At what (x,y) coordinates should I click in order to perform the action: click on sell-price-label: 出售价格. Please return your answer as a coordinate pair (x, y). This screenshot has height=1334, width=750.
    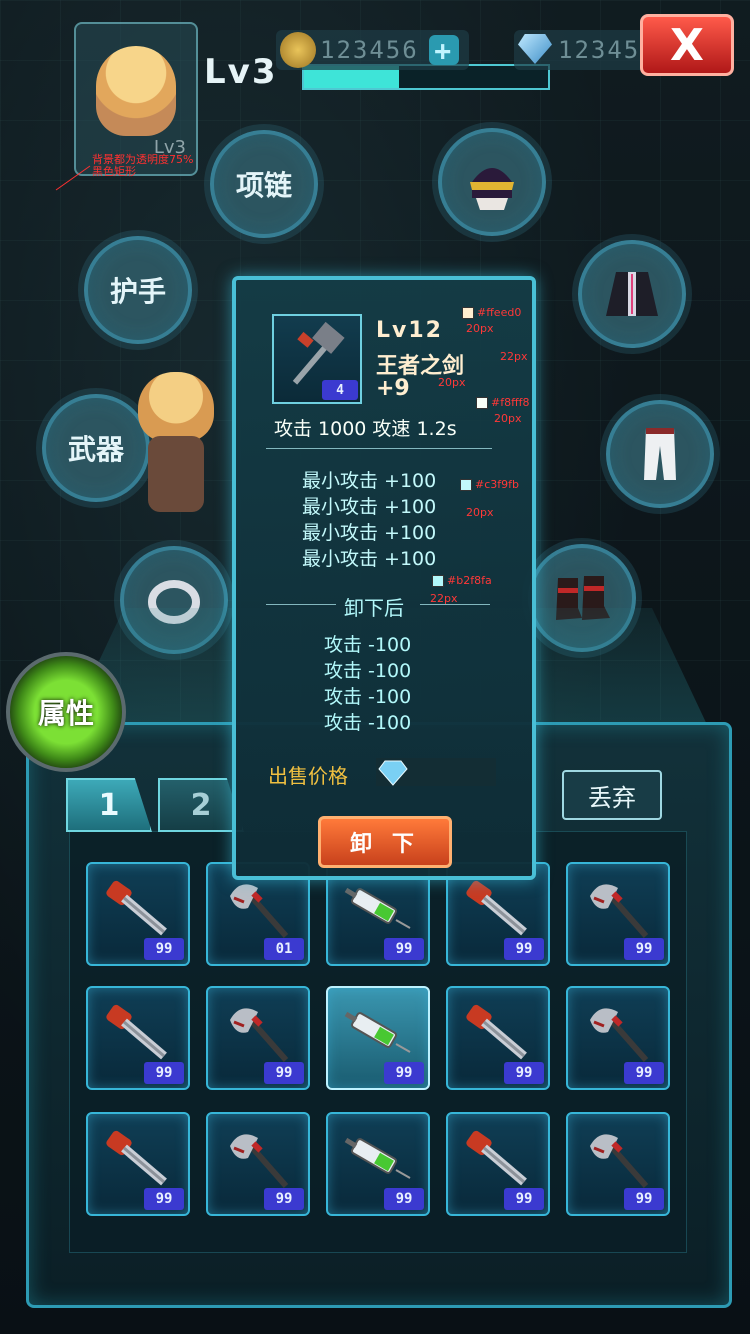
    Looking at the image, I should click on (308, 776).